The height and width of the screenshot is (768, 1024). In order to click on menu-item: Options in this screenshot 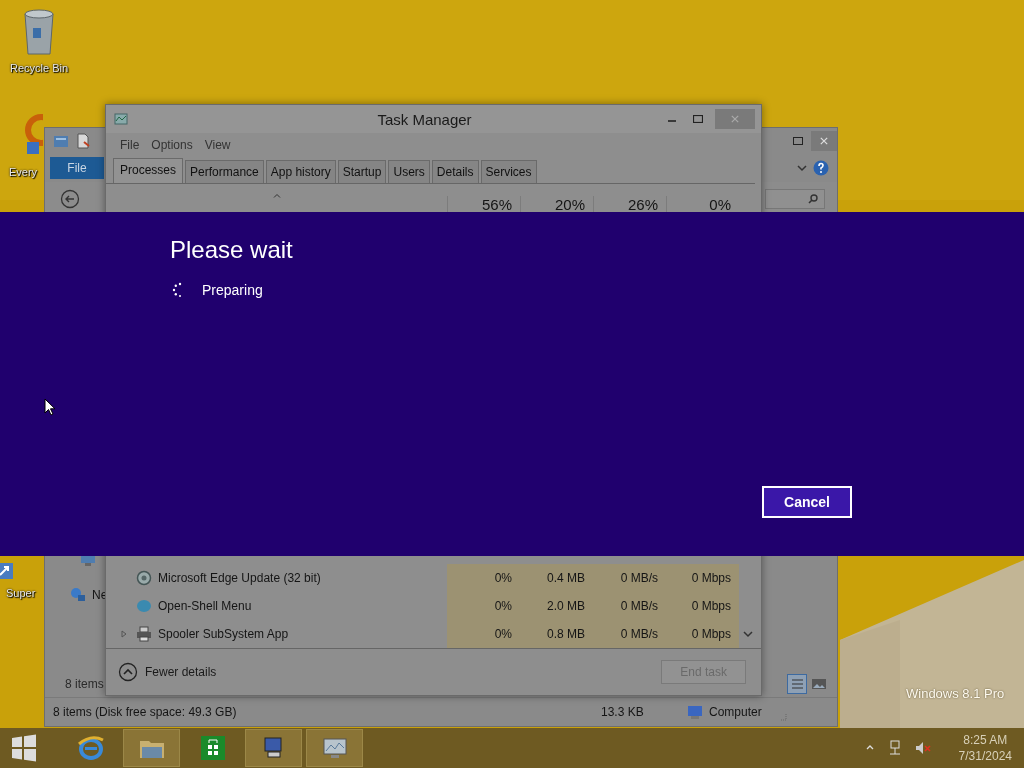, I will do `click(172, 145)`.